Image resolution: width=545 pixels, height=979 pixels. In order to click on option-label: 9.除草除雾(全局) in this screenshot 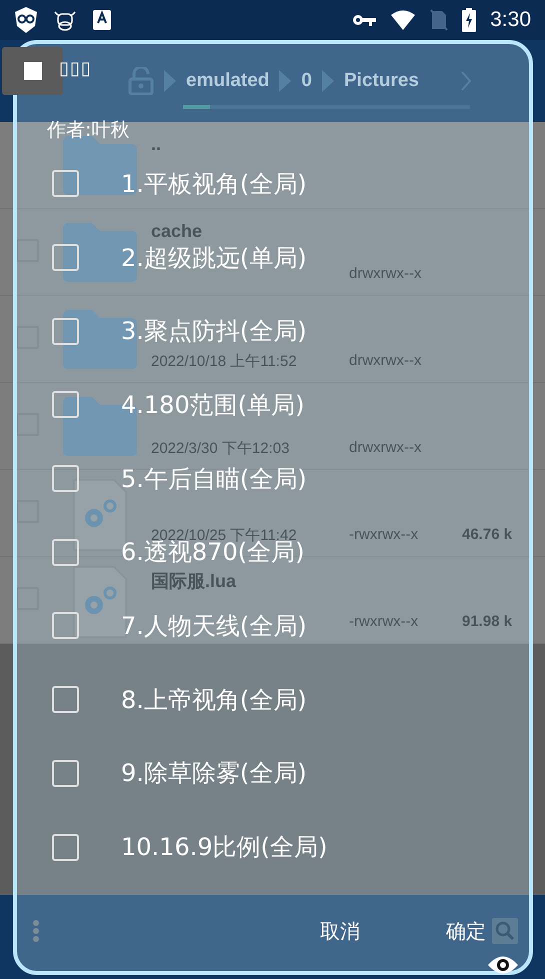, I will do `click(214, 774)`.